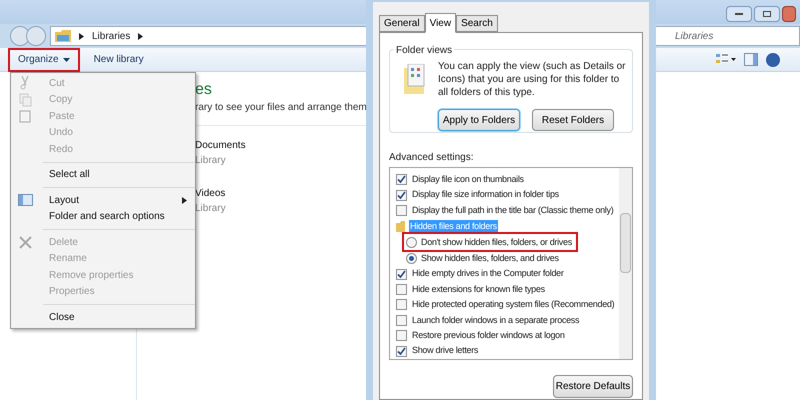 The height and width of the screenshot is (400, 800). I want to click on copy-icon, so click(25, 99).